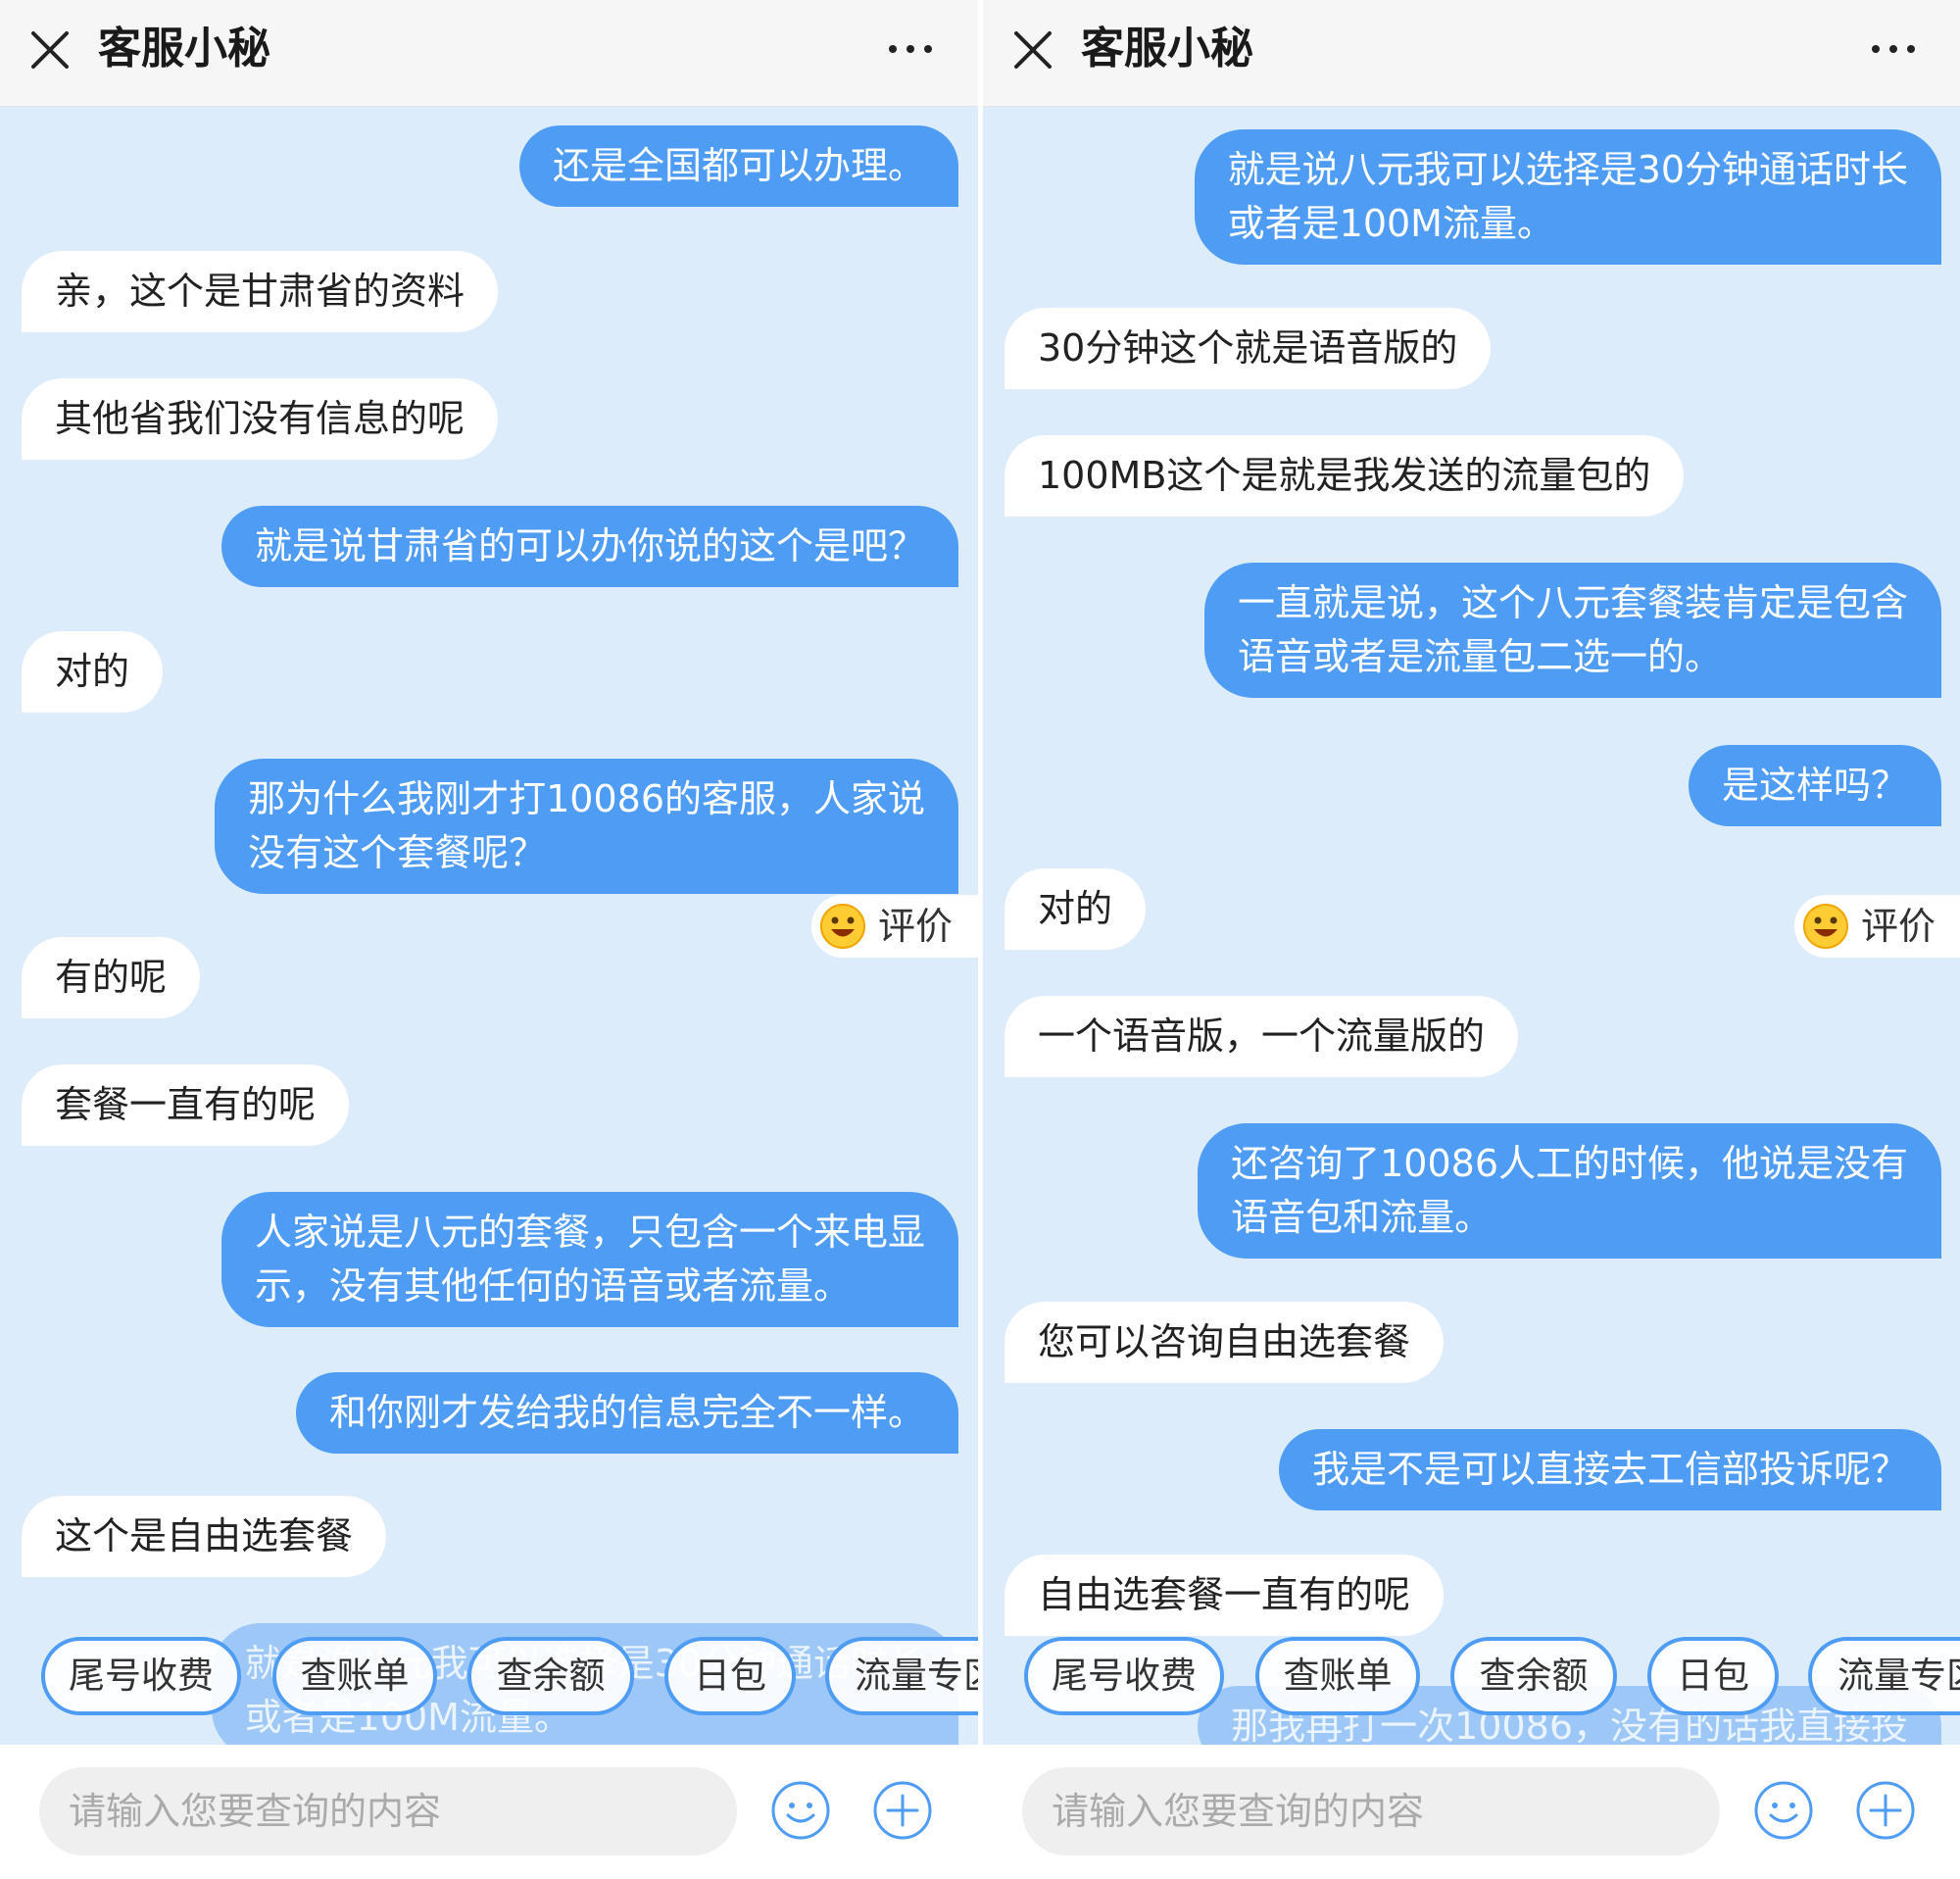 The image size is (1960, 1879). Describe the element at coordinates (204, 1536) in the screenshot. I see `message-bubble-incoming: 这个是自由选套餐` at that location.